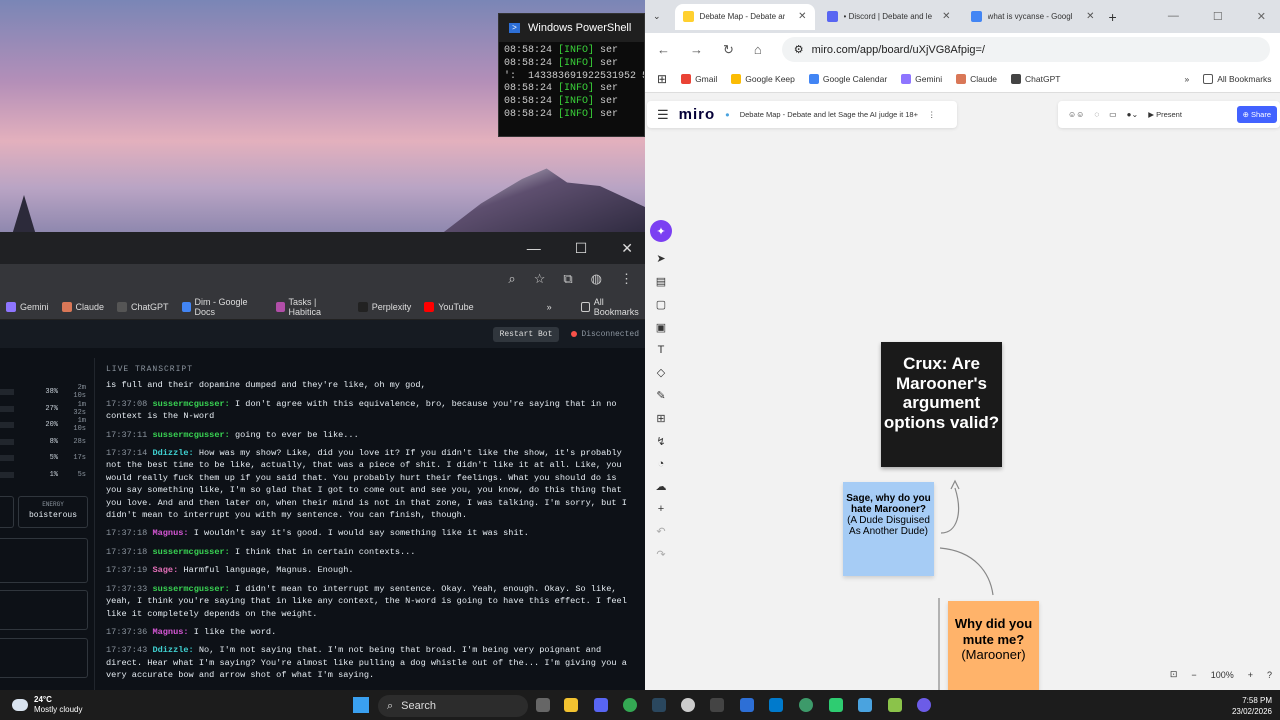 This screenshot has width=1280, height=720. Describe the element at coordinates (127, 434) in the screenshot. I see `timestamp: 17:37:11` at that location.